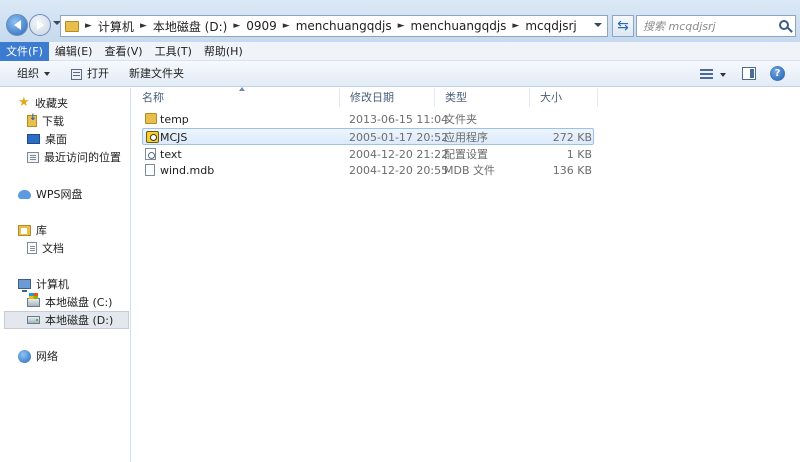 This screenshot has width=800, height=462. What do you see at coordinates (579, 154) in the screenshot?
I see `file-size: 1 KB` at bounding box center [579, 154].